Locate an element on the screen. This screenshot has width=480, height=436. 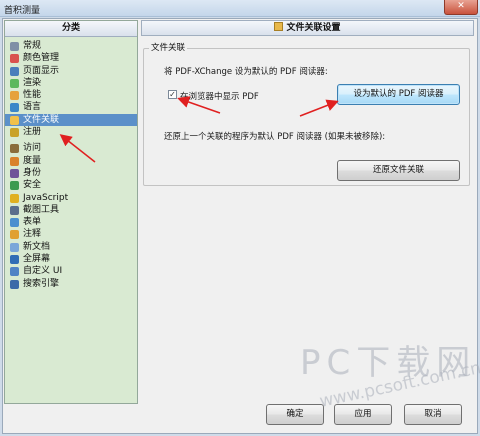
sidebar-item: 颜色管理 is located at coordinates (71, 58).